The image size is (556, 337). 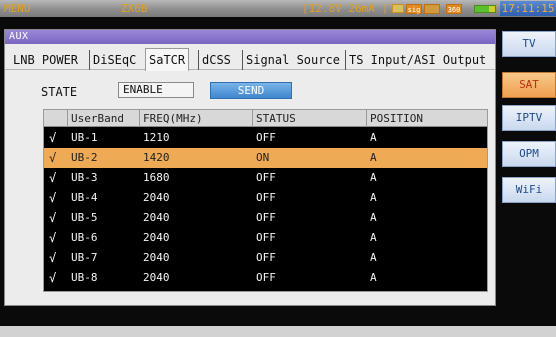 What do you see at coordinates (103, 118) in the screenshot?
I see `header-userband: UserBand` at bounding box center [103, 118].